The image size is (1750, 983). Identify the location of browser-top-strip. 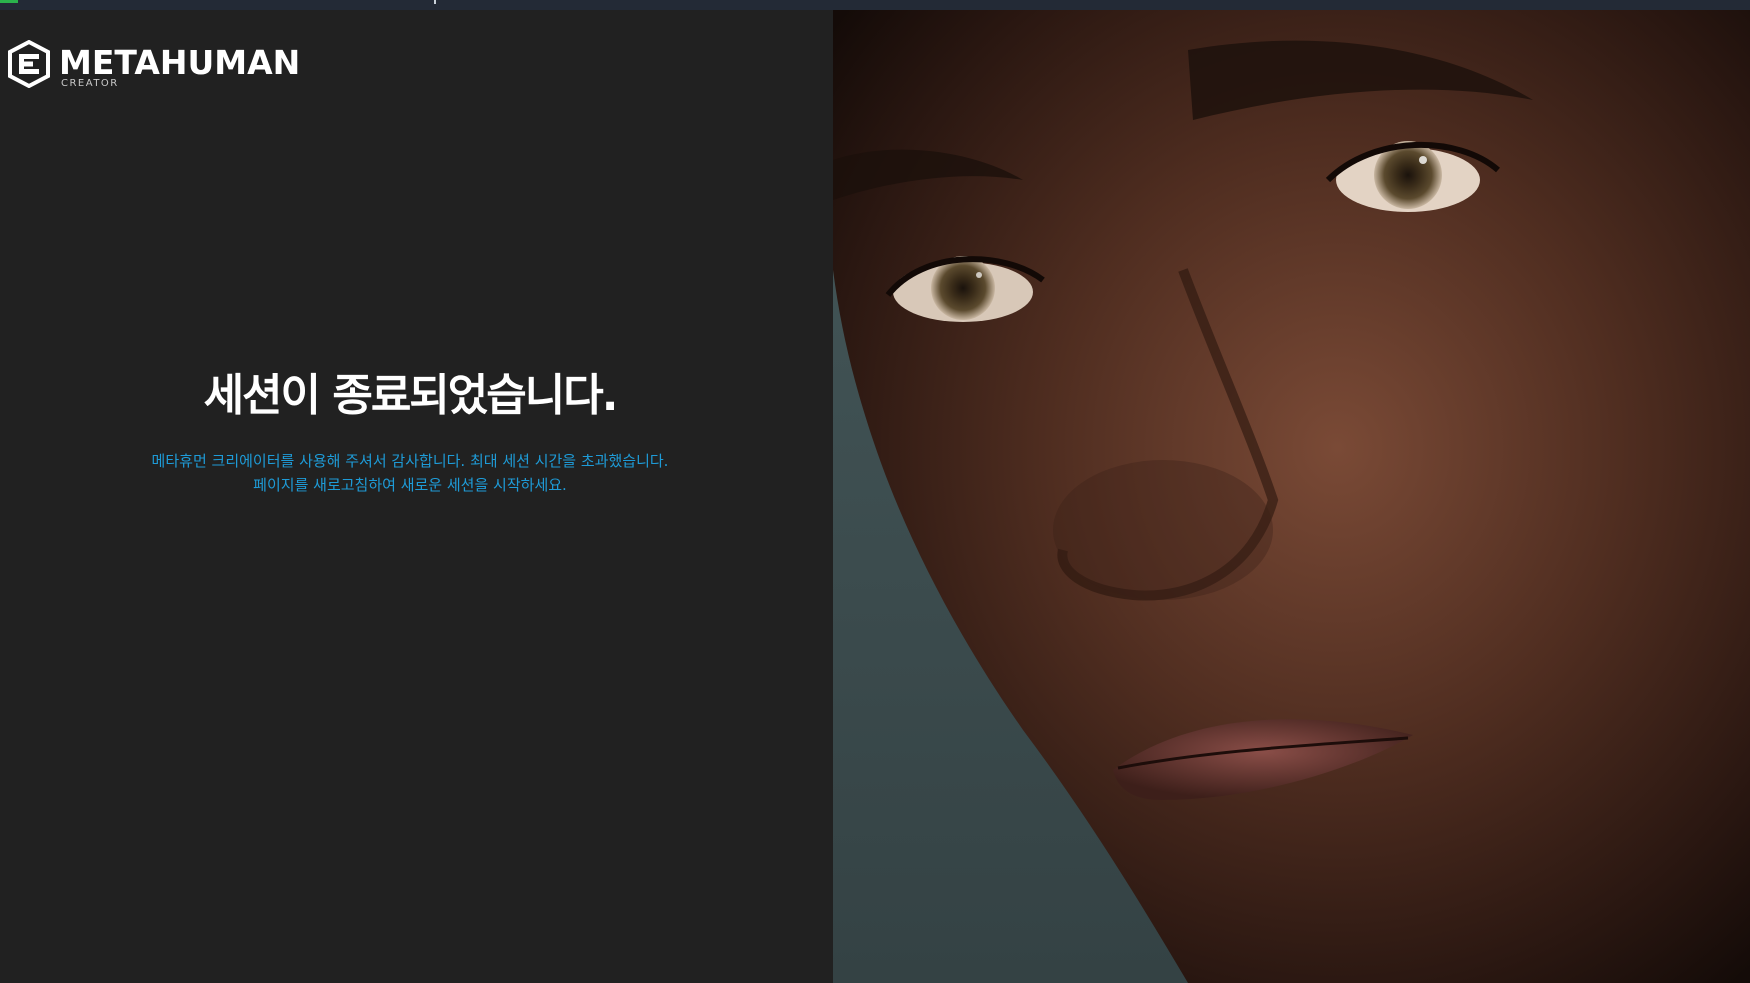
(875, 5).